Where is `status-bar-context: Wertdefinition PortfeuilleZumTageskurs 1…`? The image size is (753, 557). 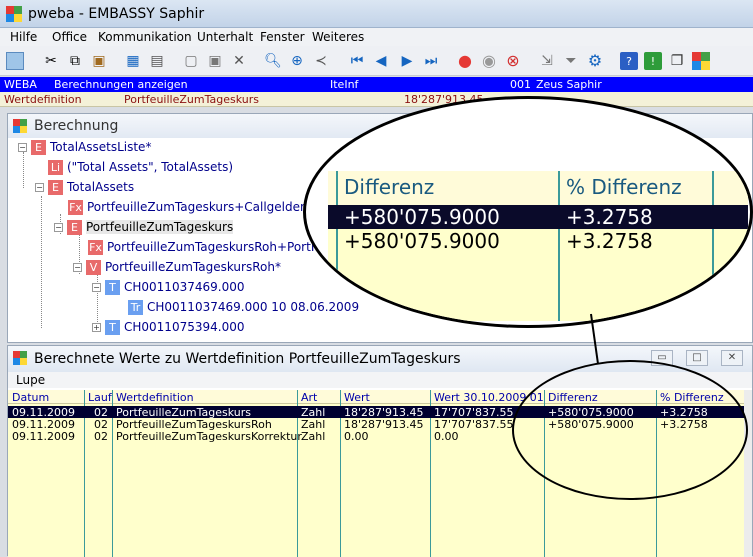
status-bar-context: Wertdefinition PortfeuilleZumTageskurs 1… is located at coordinates (376, 99).